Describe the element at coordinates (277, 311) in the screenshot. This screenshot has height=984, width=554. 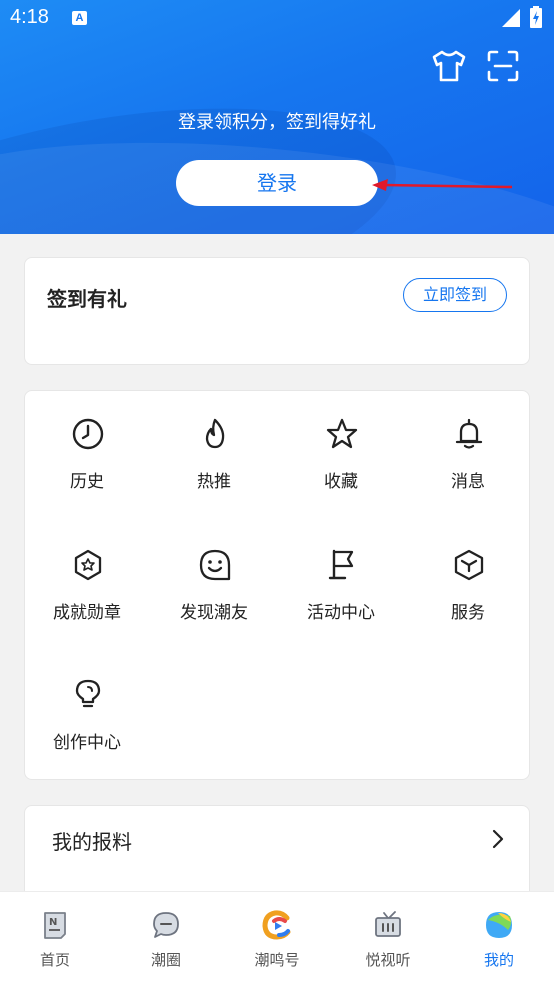
I see `sign-in-card: 签到有礼 立即签到` at that location.